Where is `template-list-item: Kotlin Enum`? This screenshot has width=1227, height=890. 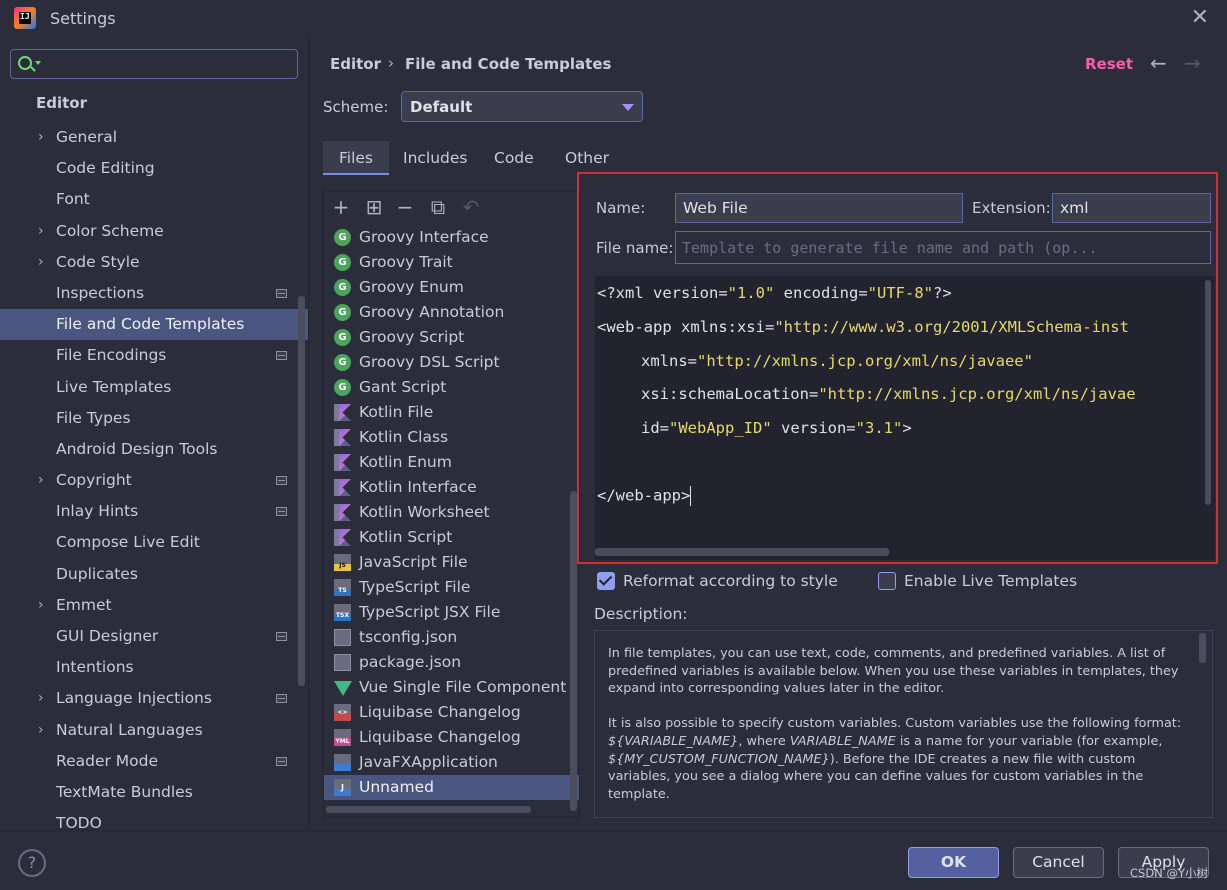 template-list-item: Kotlin Enum is located at coordinates (451, 462).